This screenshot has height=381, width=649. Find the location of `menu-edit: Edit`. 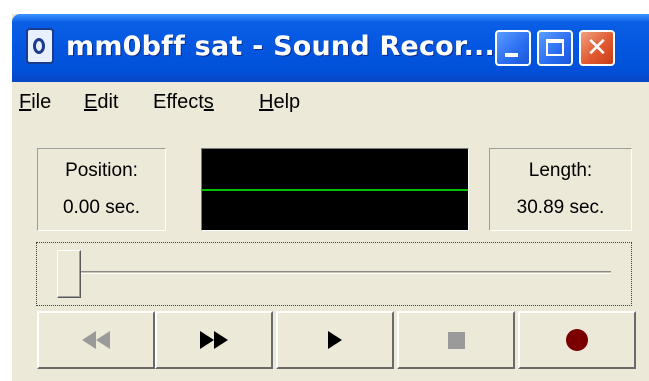

menu-edit: Edit is located at coordinates (101, 102).